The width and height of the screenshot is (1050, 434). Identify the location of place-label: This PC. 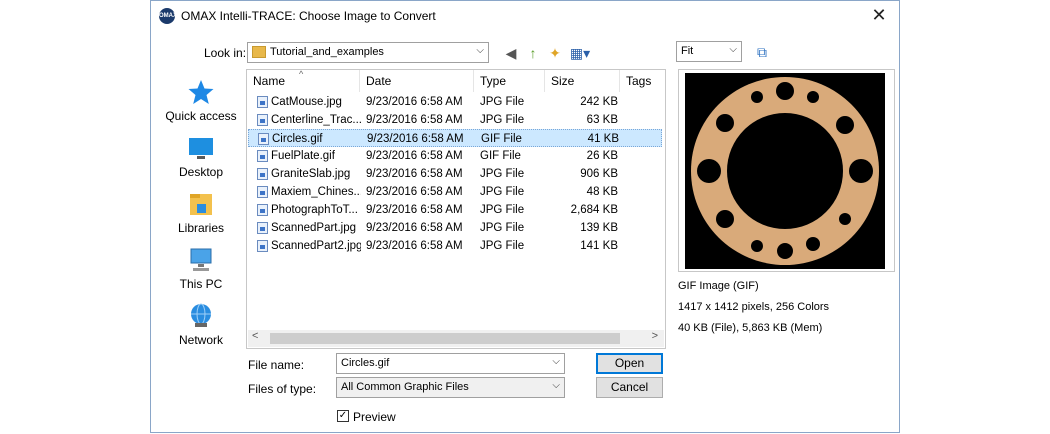
(201, 284).